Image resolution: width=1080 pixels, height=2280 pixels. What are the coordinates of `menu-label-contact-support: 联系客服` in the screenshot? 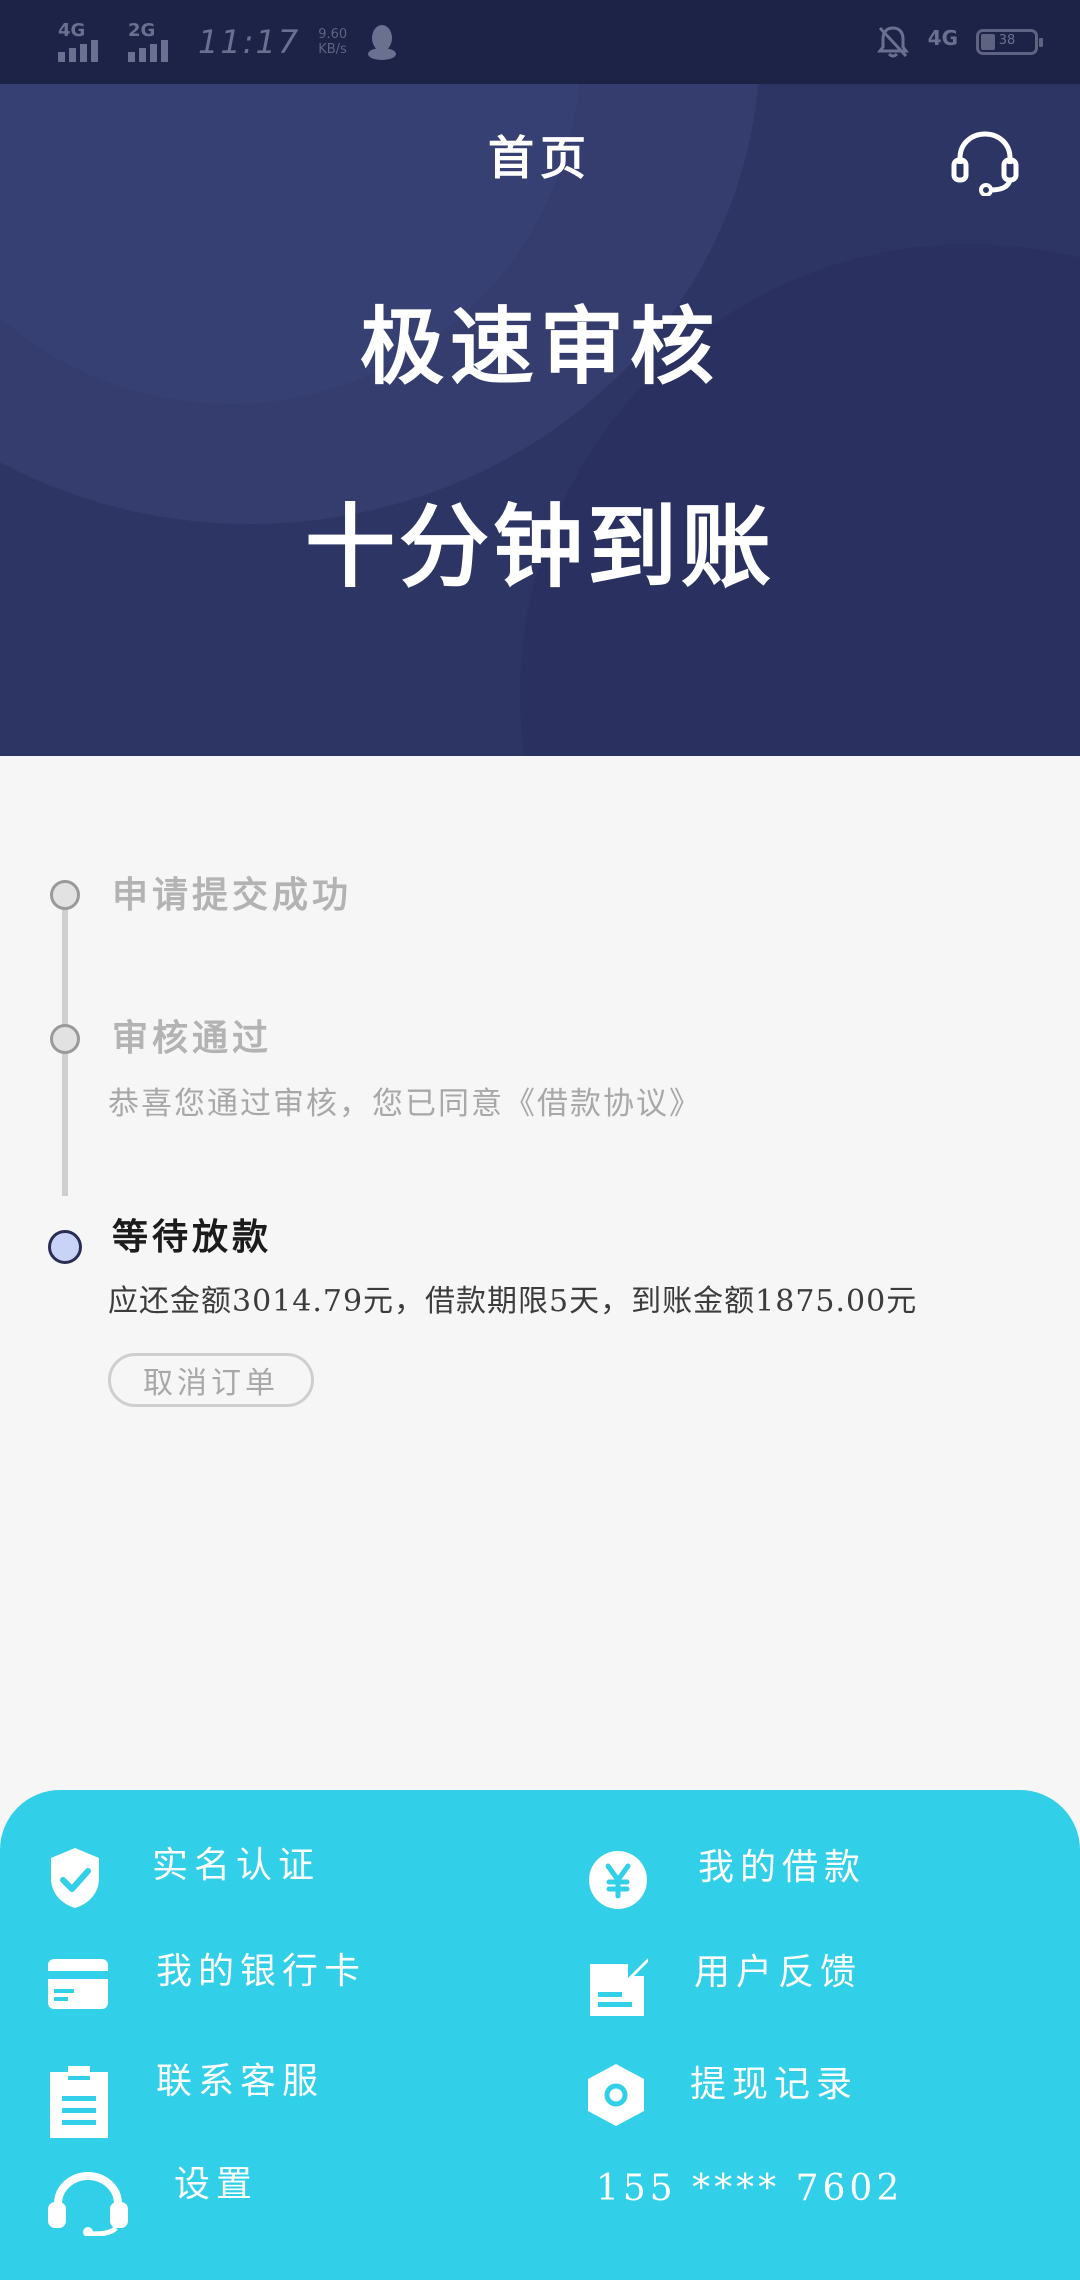 It's located at (240, 2081).